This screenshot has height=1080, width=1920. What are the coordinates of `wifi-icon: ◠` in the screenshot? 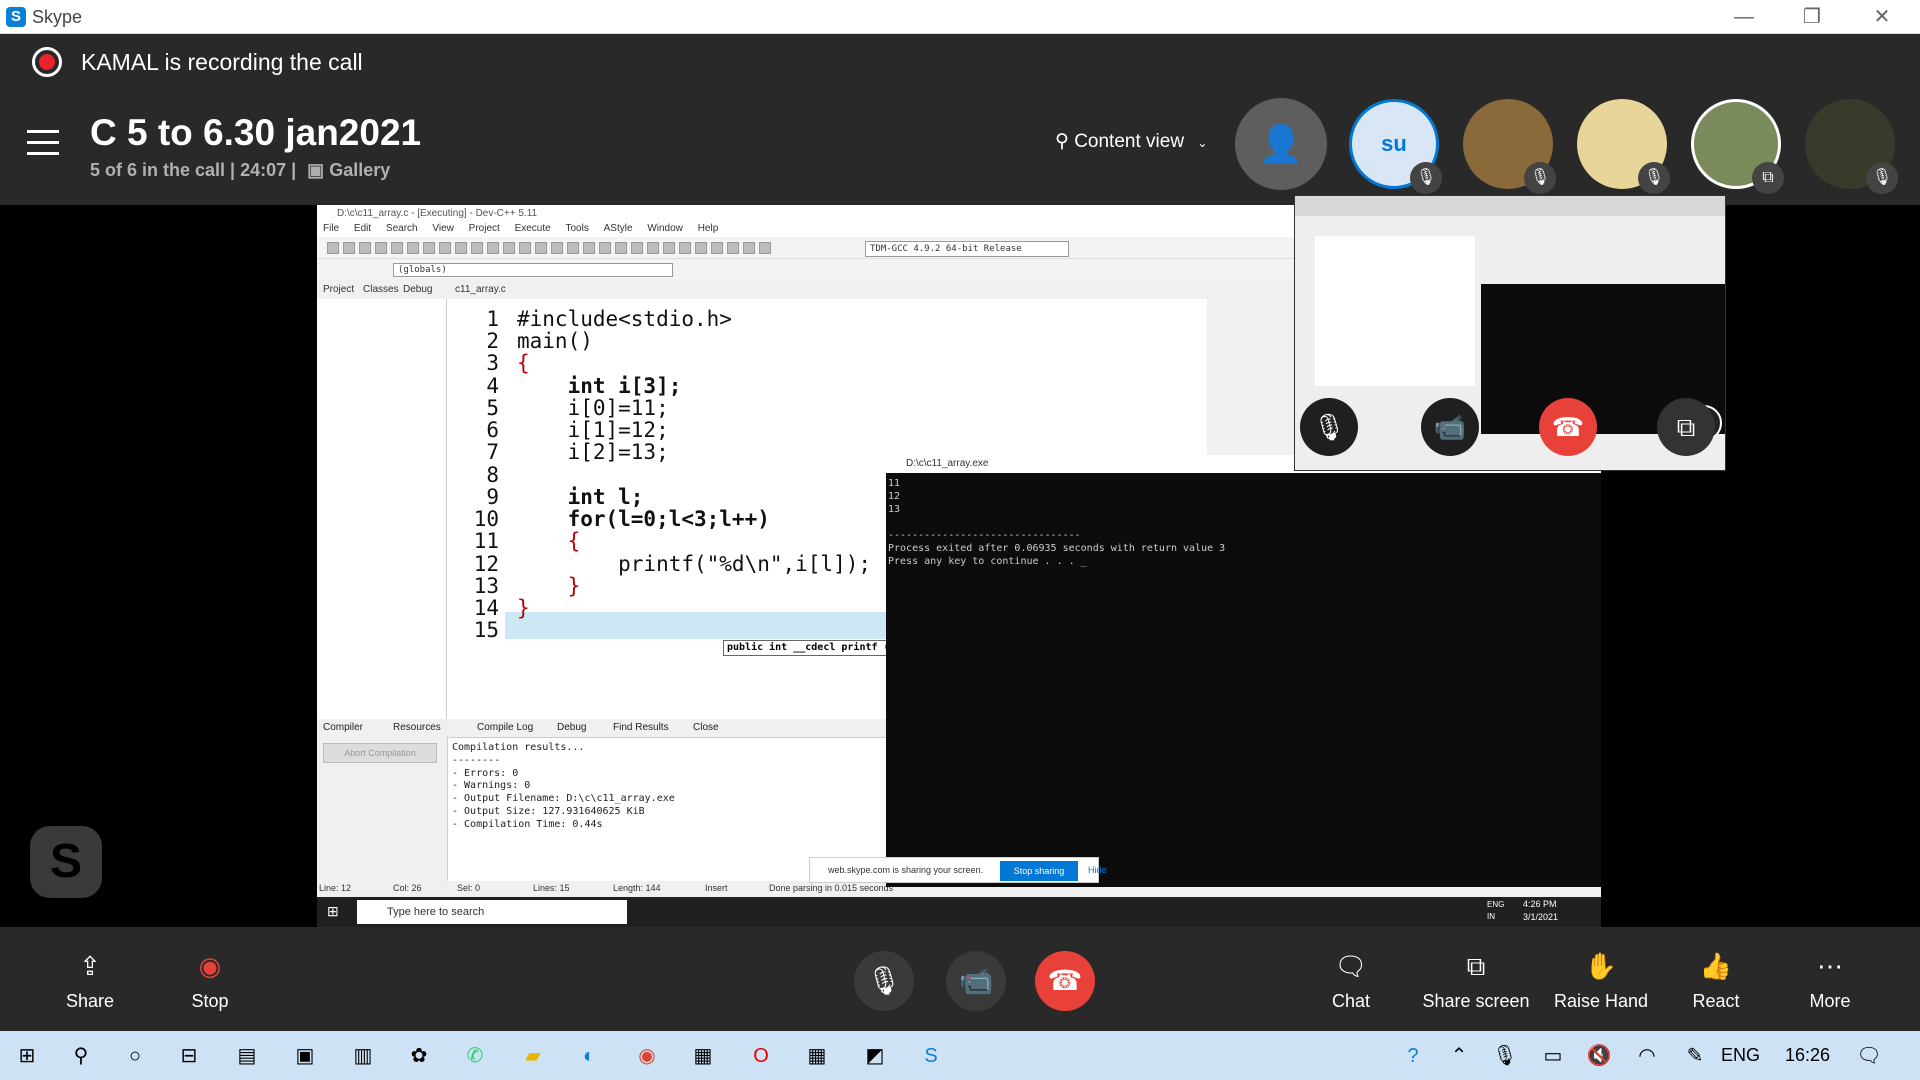 It's located at (1647, 1056).